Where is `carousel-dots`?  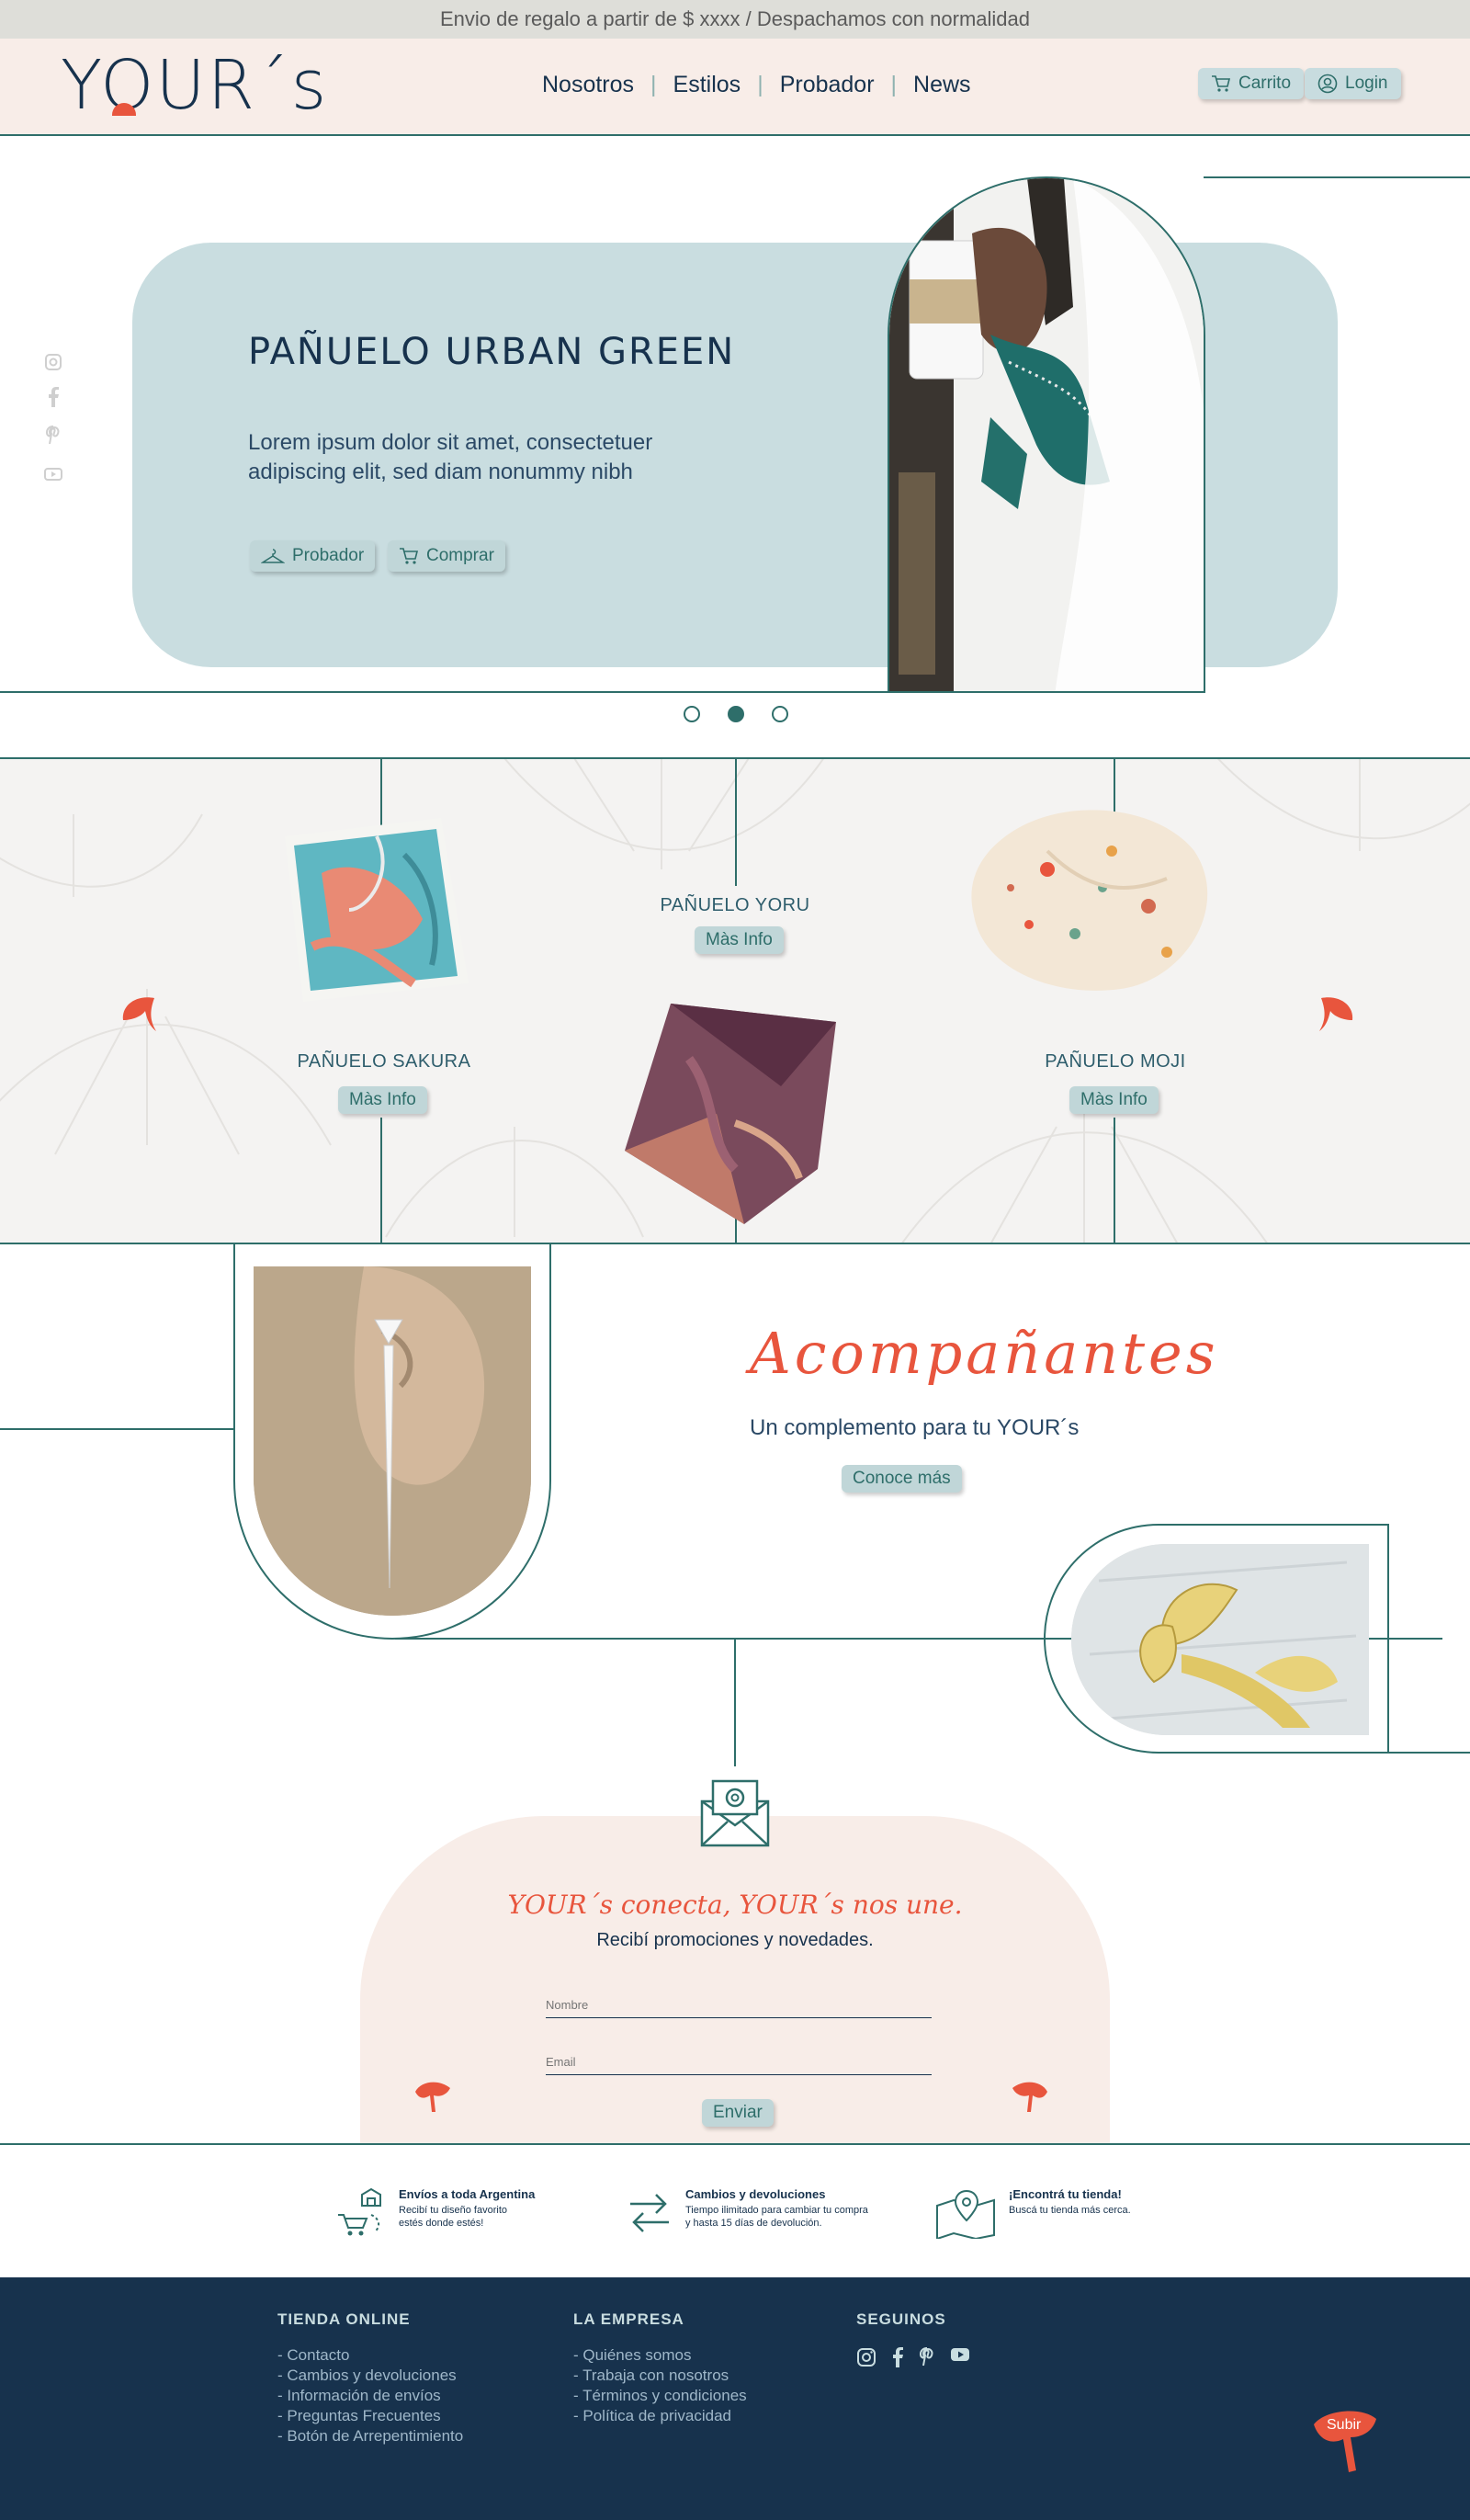 carousel-dots is located at coordinates (736, 714).